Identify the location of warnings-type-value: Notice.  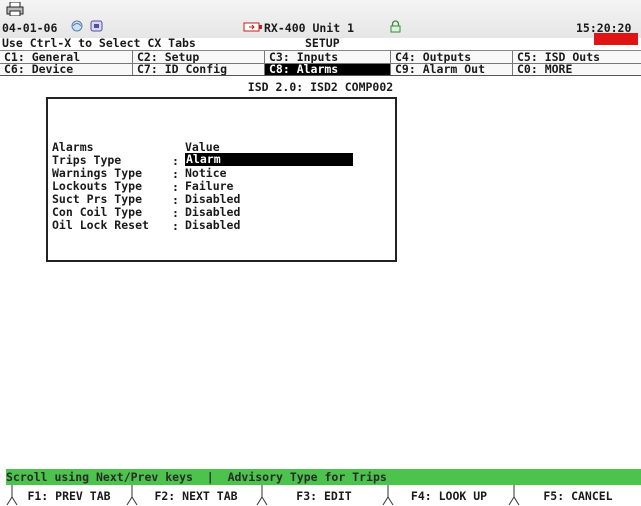
(206, 173).